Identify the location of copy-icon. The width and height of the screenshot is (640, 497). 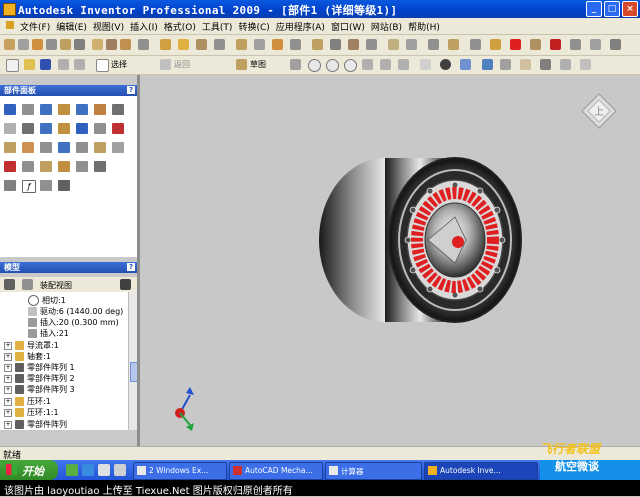
(65, 44).